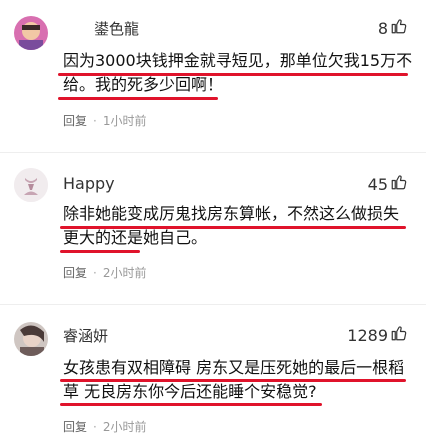 This screenshot has height=443, width=426. I want to click on timestamp: 1小时前, so click(124, 121).